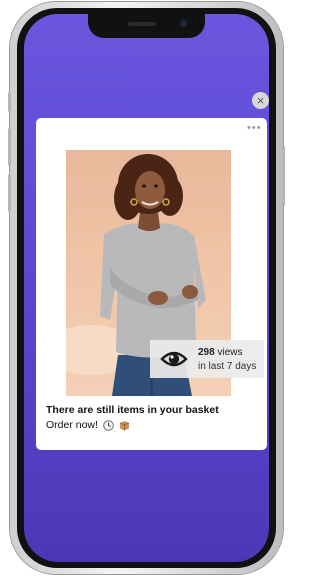 The width and height of the screenshot is (320, 576). Describe the element at coordinates (183, 23) in the screenshot. I see `front-camera` at that location.